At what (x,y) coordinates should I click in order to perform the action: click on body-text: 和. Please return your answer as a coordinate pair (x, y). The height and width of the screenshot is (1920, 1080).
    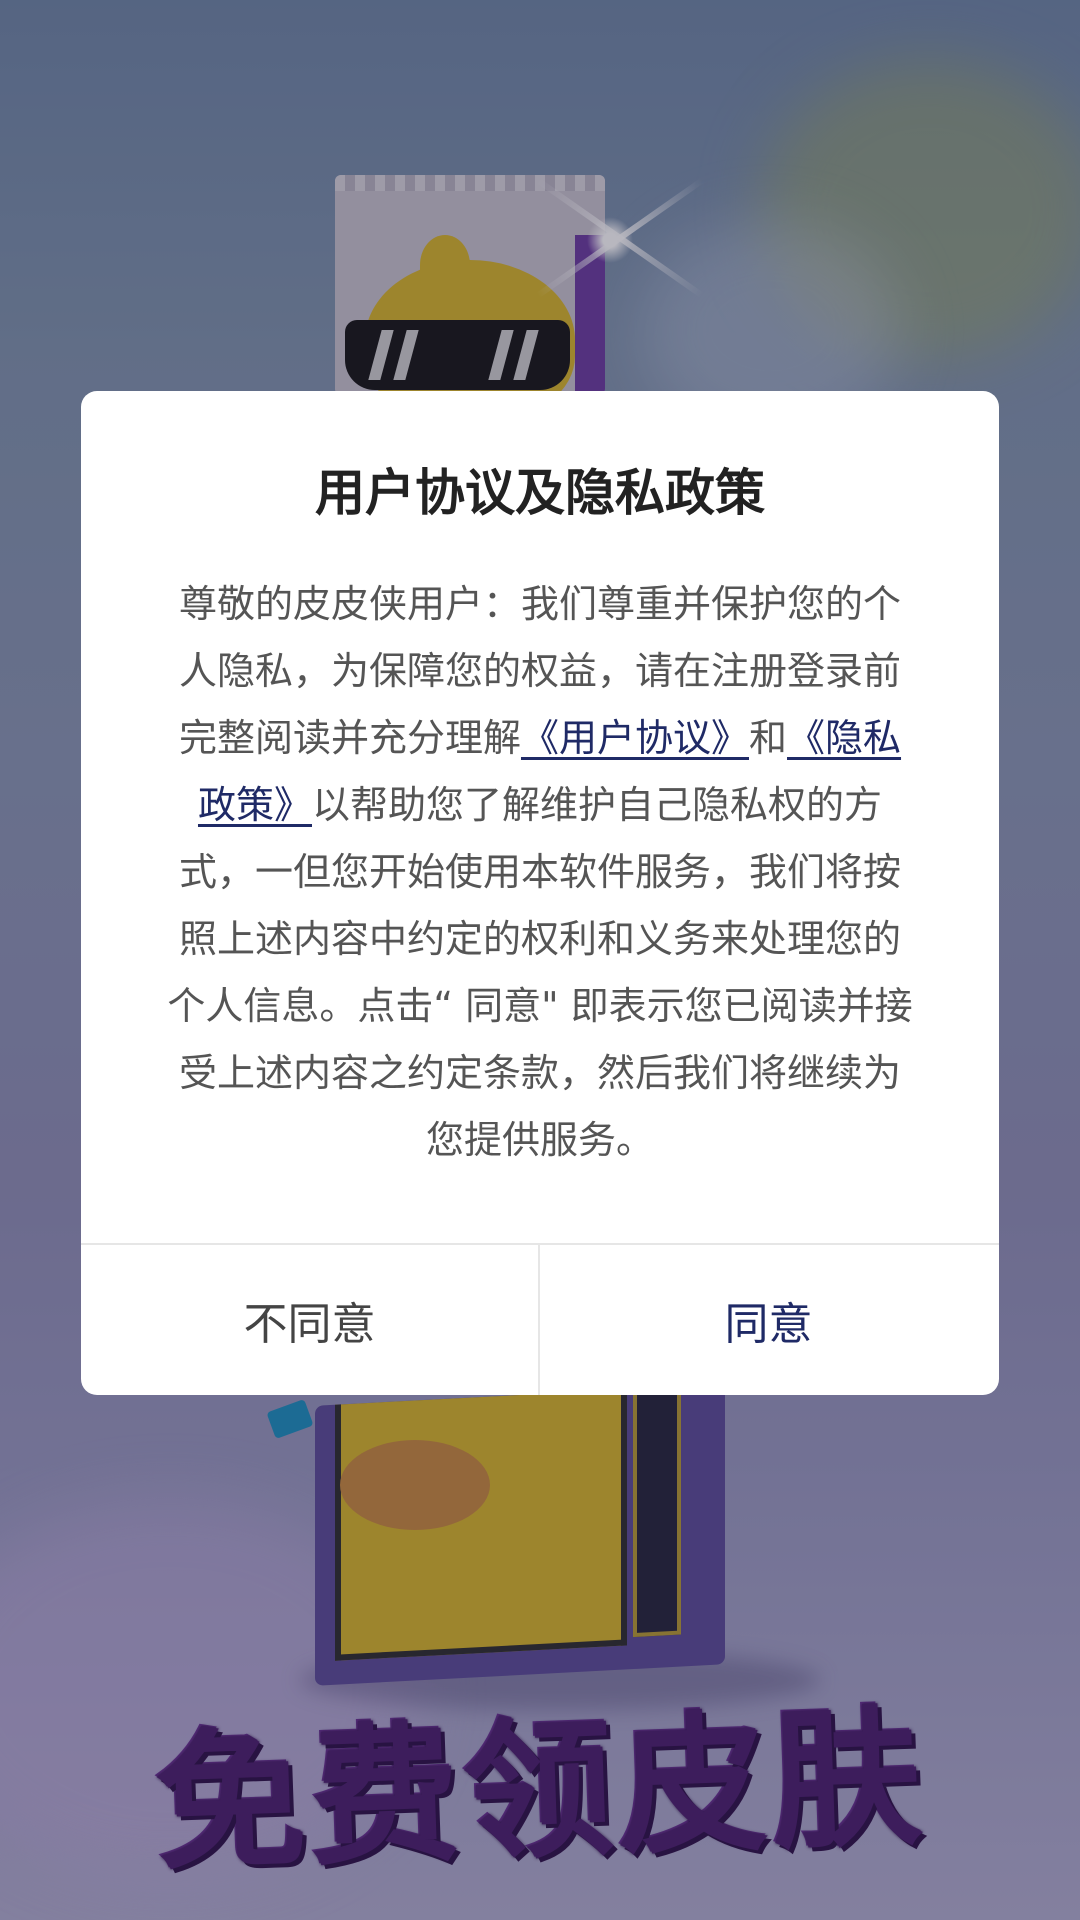
    Looking at the image, I should click on (768, 738).